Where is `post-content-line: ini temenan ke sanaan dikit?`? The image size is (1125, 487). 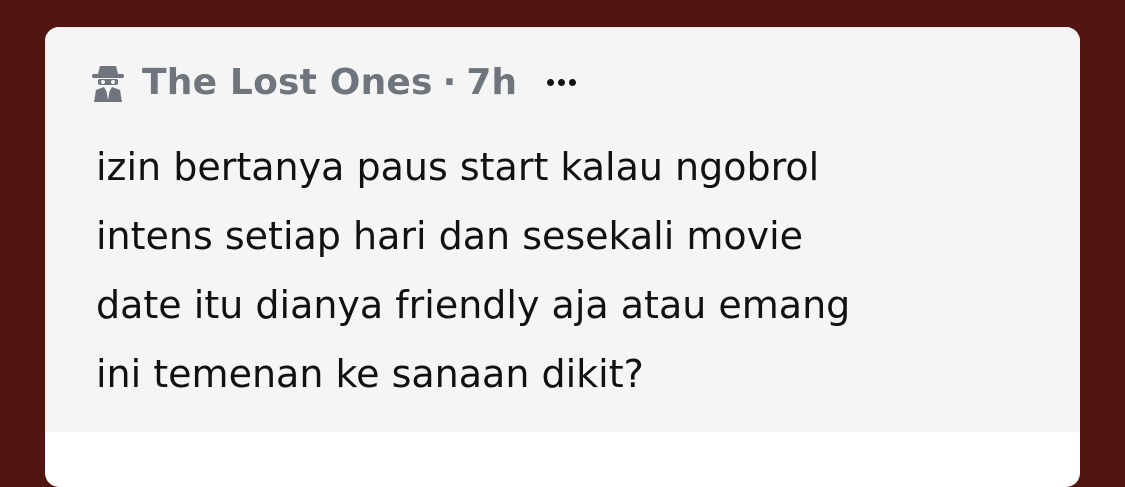
post-content-line: ini temenan ke sanaan dikit? is located at coordinates (370, 374).